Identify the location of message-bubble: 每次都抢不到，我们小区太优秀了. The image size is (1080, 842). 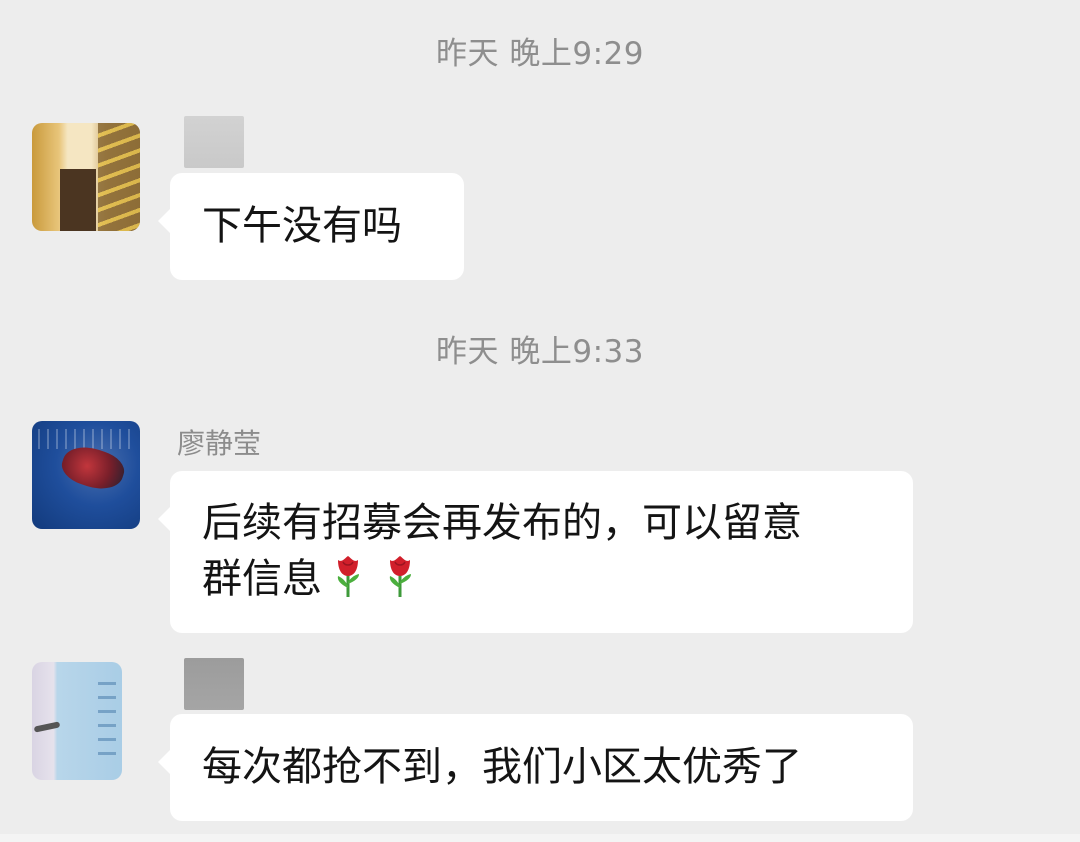
(535, 767).